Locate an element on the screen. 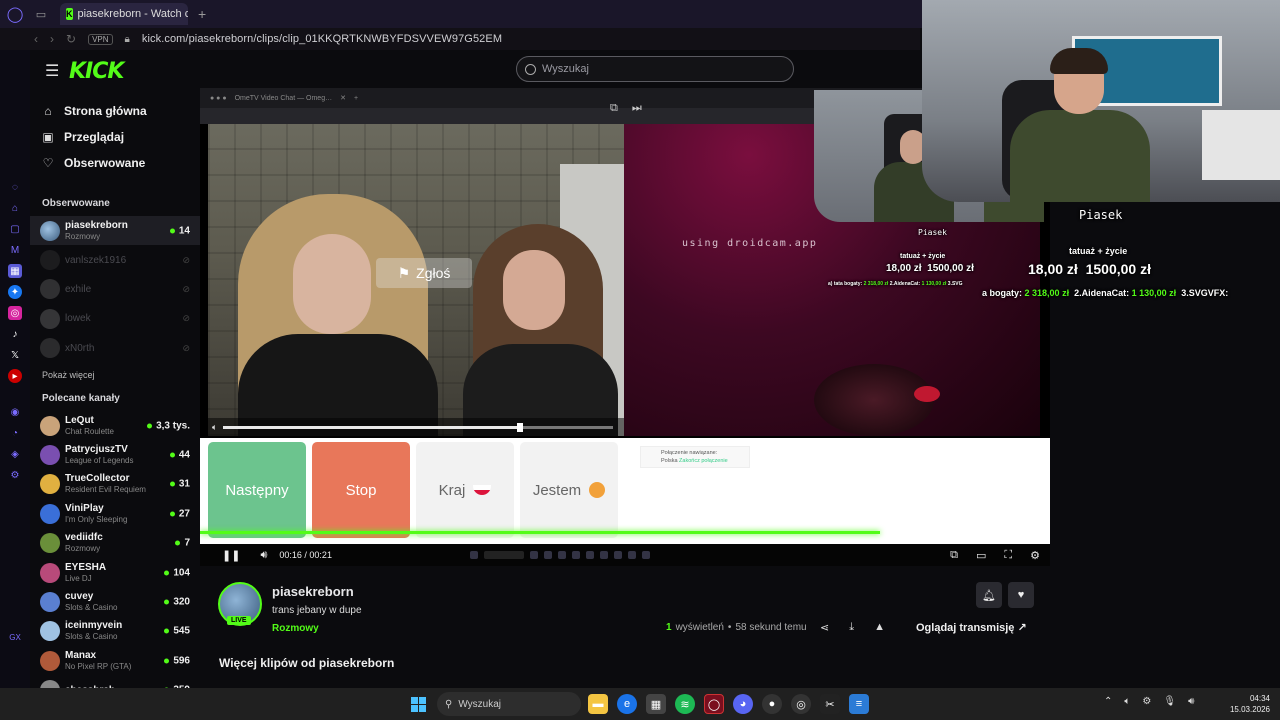 The height and width of the screenshot is (720, 1280). notepad-icon: ≡ is located at coordinates (859, 704).